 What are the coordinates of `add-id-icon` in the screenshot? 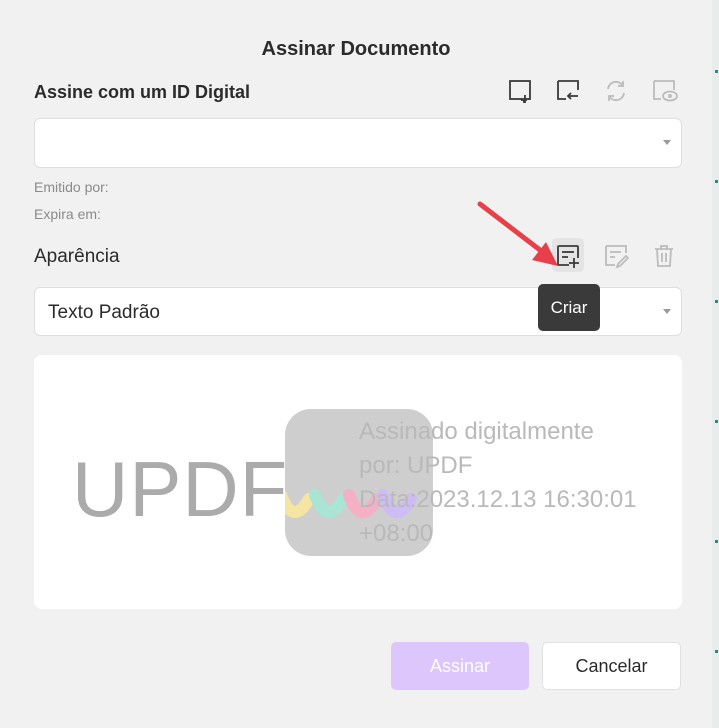 It's located at (520, 91).